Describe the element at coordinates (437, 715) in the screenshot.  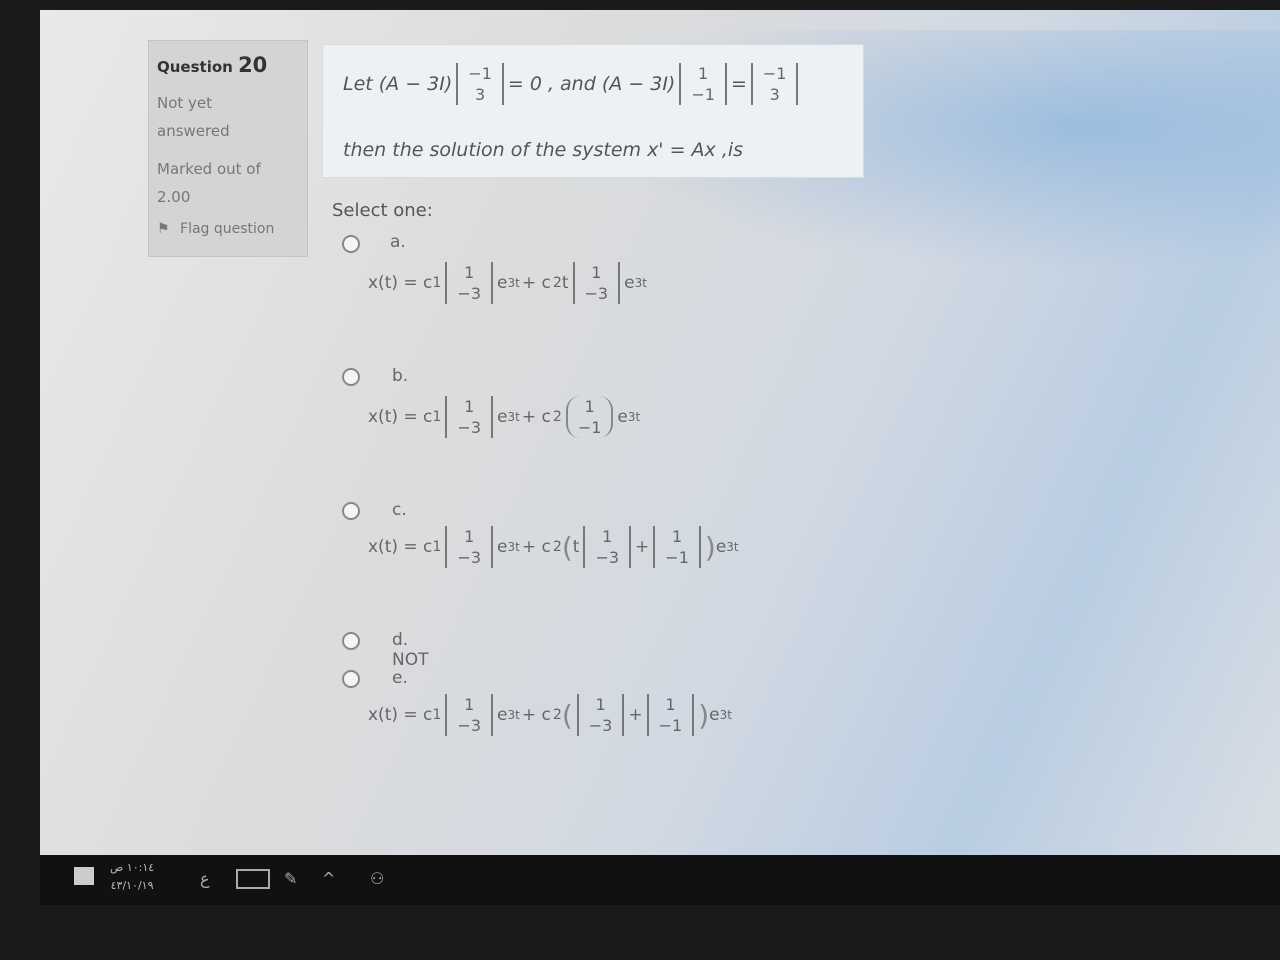
I see `option-e-sub1: 1` at that location.